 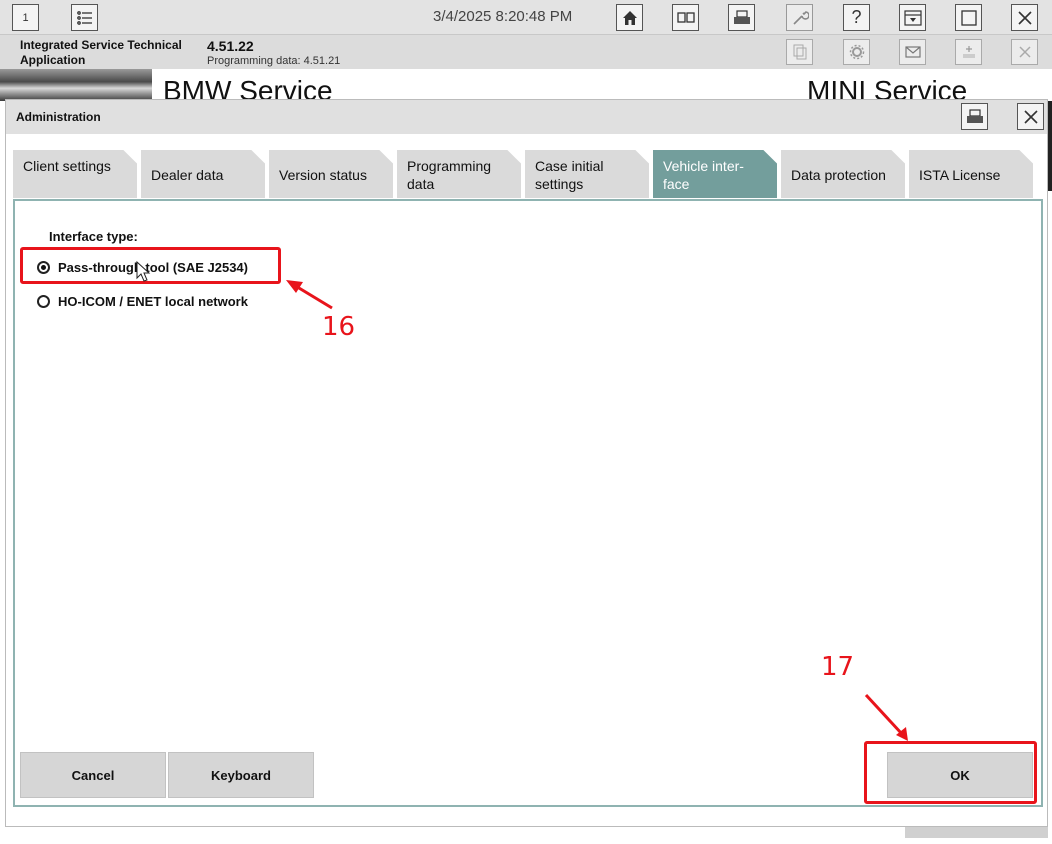 What do you see at coordinates (799, 17) in the screenshot?
I see `wrench-icon` at bounding box center [799, 17].